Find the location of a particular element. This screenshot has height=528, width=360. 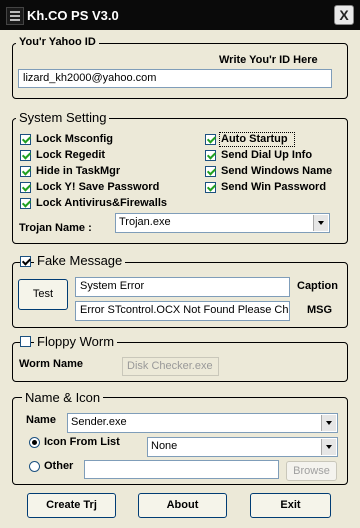

checkbox-label: Hide in TaskMgr is located at coordinates (78, 171).